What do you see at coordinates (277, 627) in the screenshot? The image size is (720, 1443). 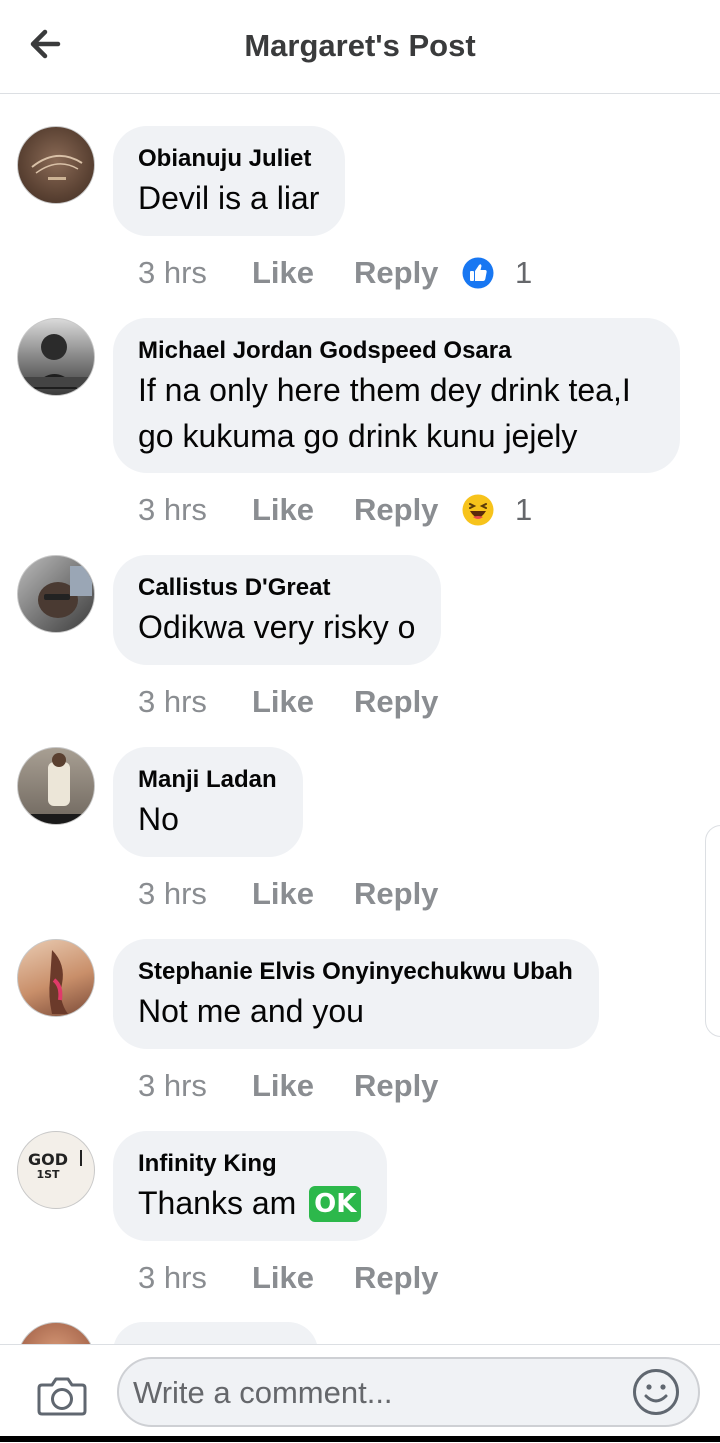 I see `comment-text: Odikwa very risky o` at bounding box center [277, 627].